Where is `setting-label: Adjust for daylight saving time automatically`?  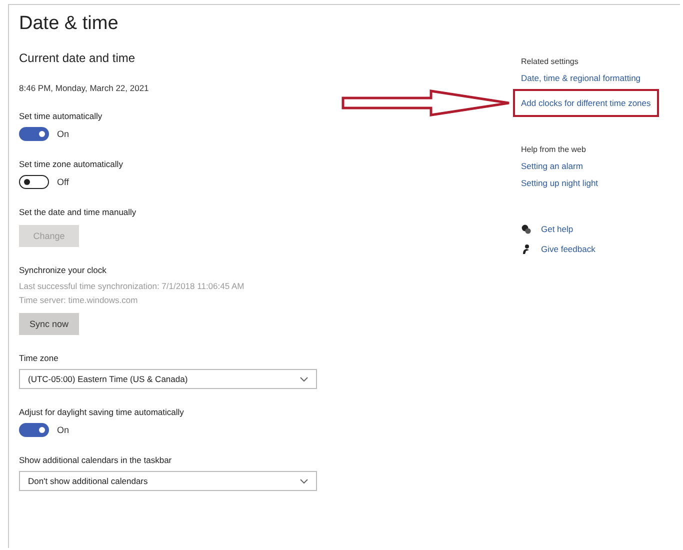
setting-label: Adjust for daylight saving time automatically is located at coordinates (102, 412).